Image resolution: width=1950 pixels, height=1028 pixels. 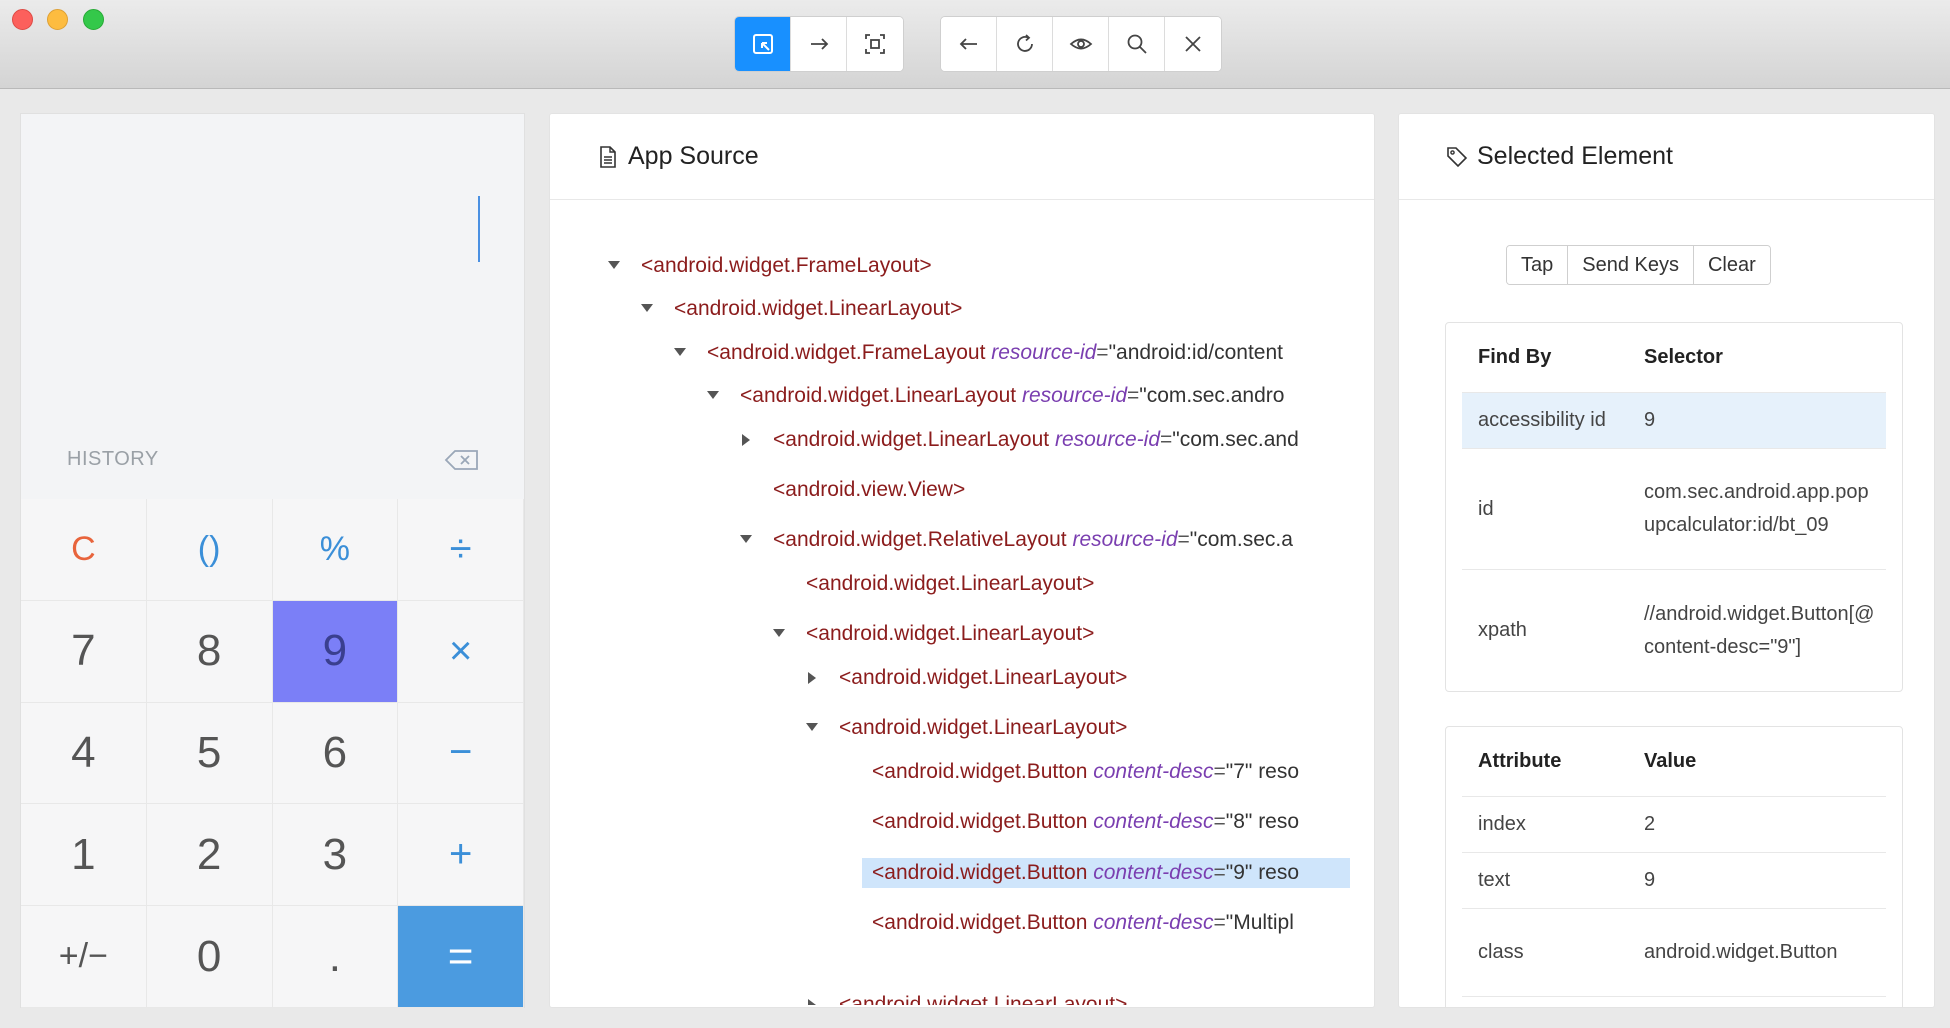 What do you see at coordinates (1631, 265) in the screenshot?
I see `send-keys-button: Send Keys` at bounding box center [1631, 265].